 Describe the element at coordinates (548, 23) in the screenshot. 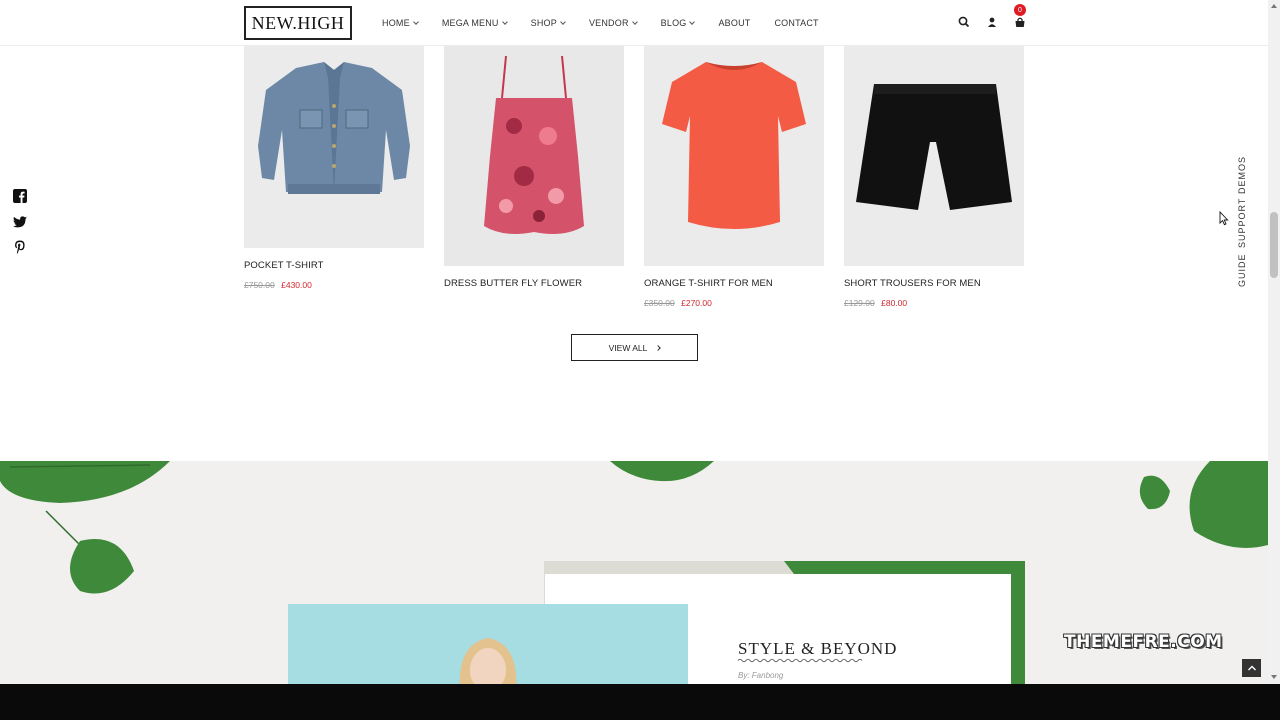

I see `nav-shop: SHOP` at that location.